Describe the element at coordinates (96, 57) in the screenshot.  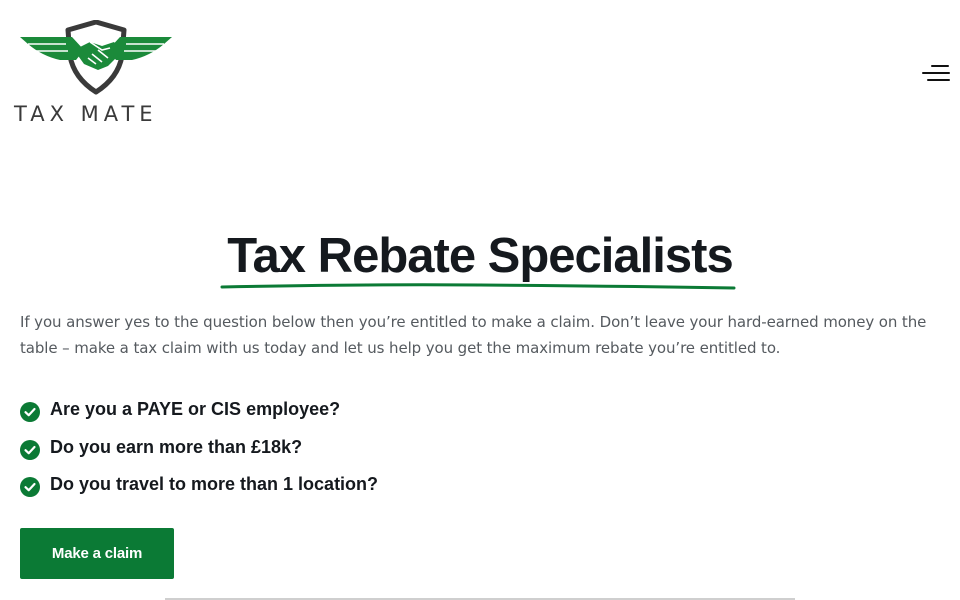
I see `handshake-shield-logo-icon` at that location.